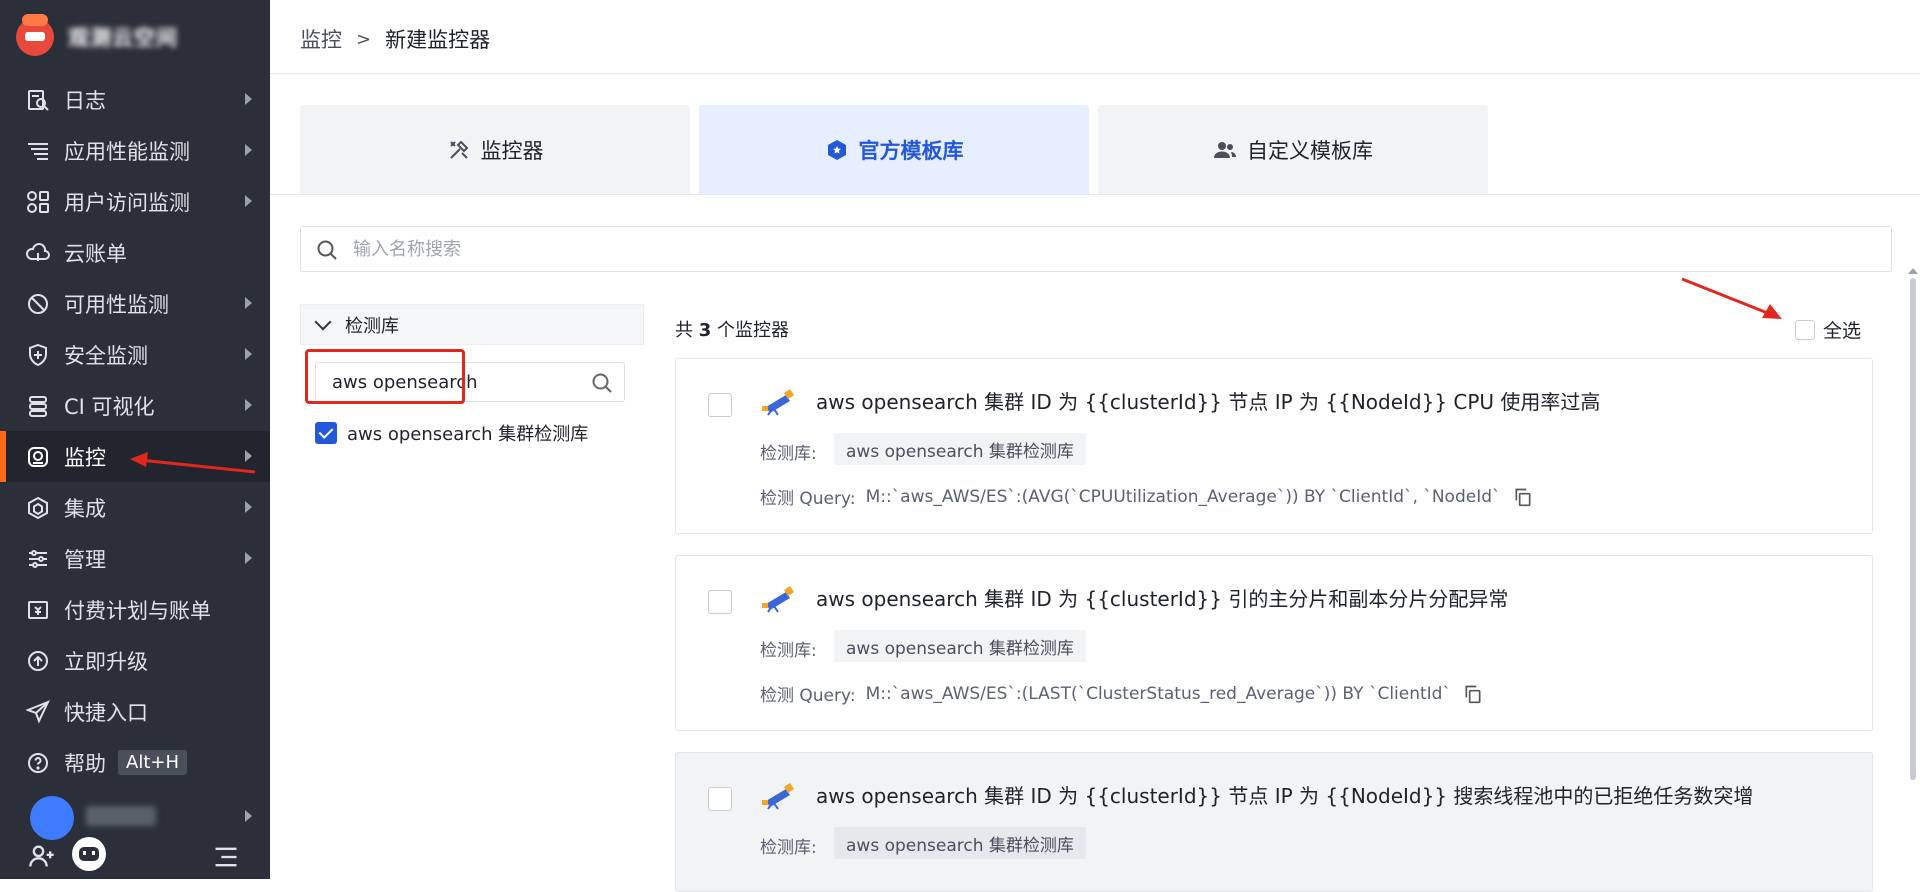 The image size is (1920, 892). What do you see at coordinates (38, 661) in the screenshot?
I see `upgrade-icon` at bounding box center [38, 661].